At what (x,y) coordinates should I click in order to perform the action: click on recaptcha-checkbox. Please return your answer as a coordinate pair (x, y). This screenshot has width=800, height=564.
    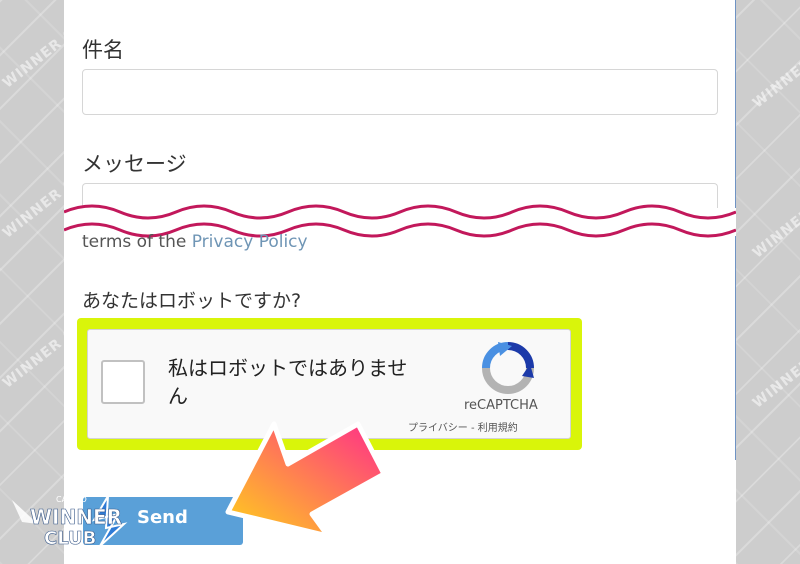
    Looking at the image, I should click on (123, 382).